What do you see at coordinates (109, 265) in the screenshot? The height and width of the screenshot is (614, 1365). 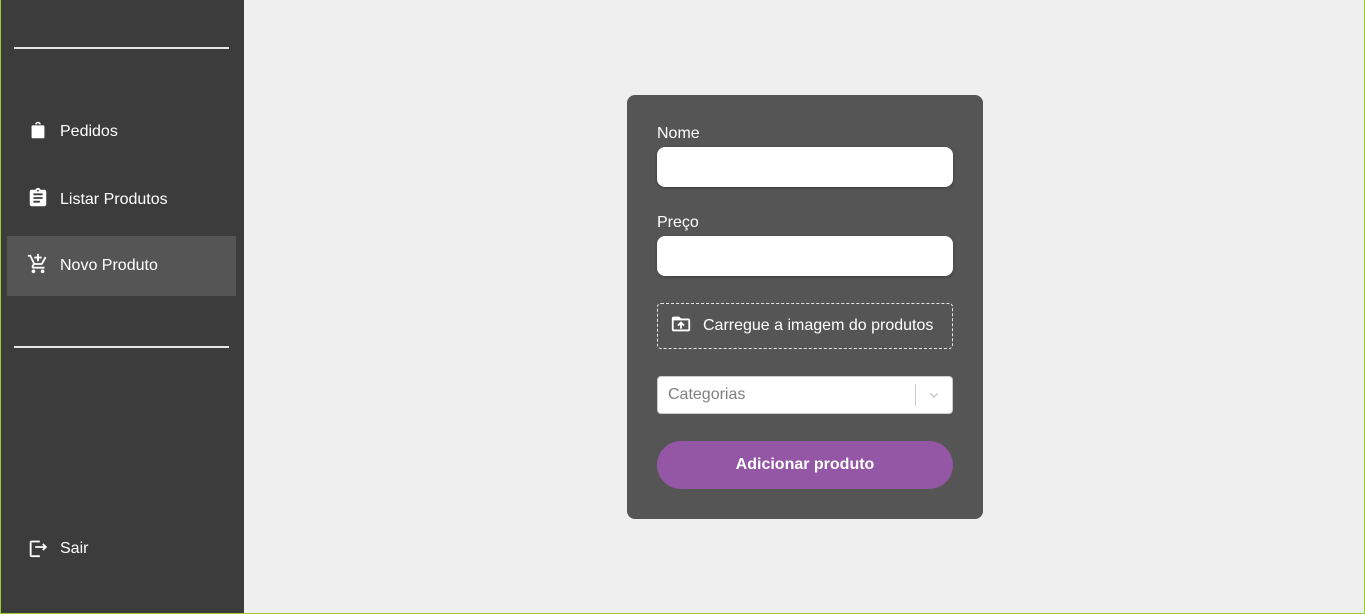 I see `sidebar-item-label: Novo Produto` at bounding box center [109, 265].